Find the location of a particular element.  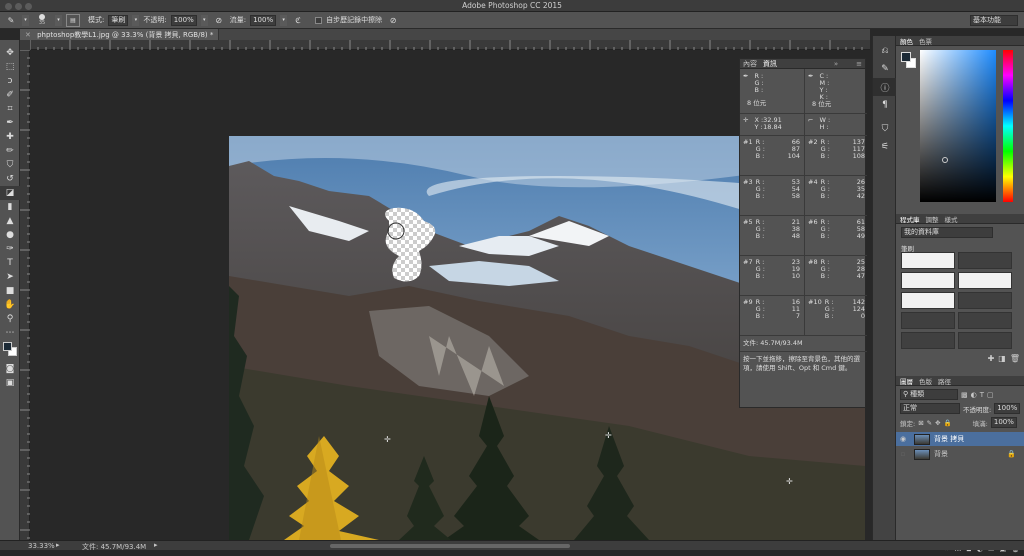

layer-row: ▫ 背景 🔒 is located at coordinates (960, 454).